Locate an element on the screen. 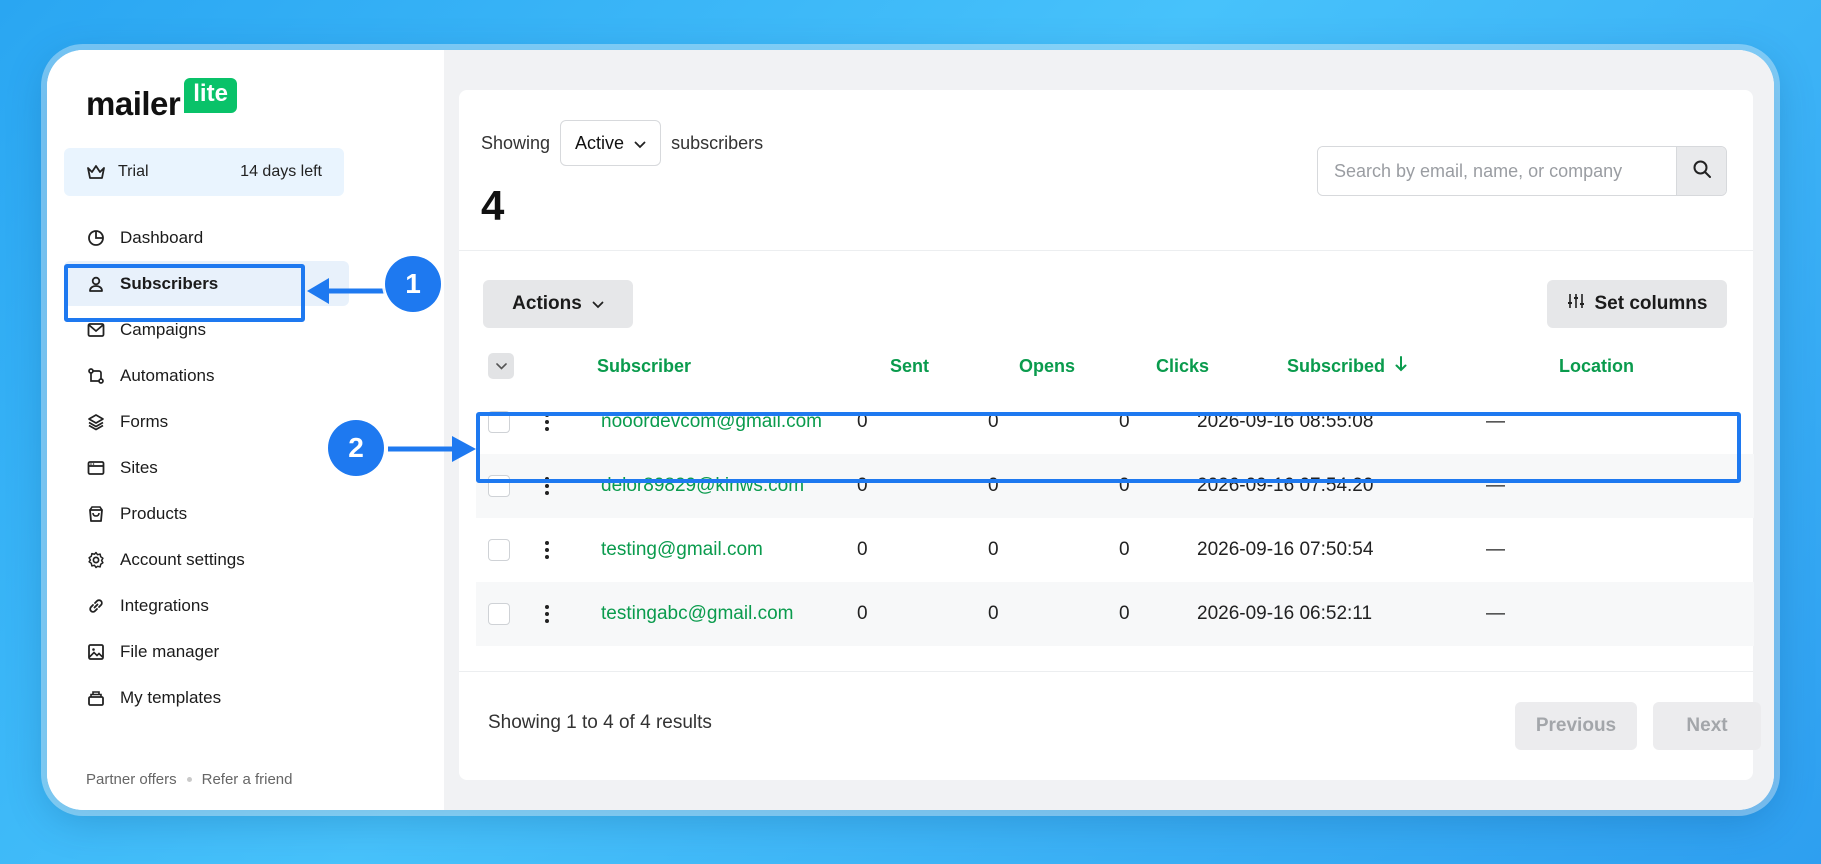 This screenshot has height=864, width=1821. actions-label: Actions is located at coordinates (547, 303).